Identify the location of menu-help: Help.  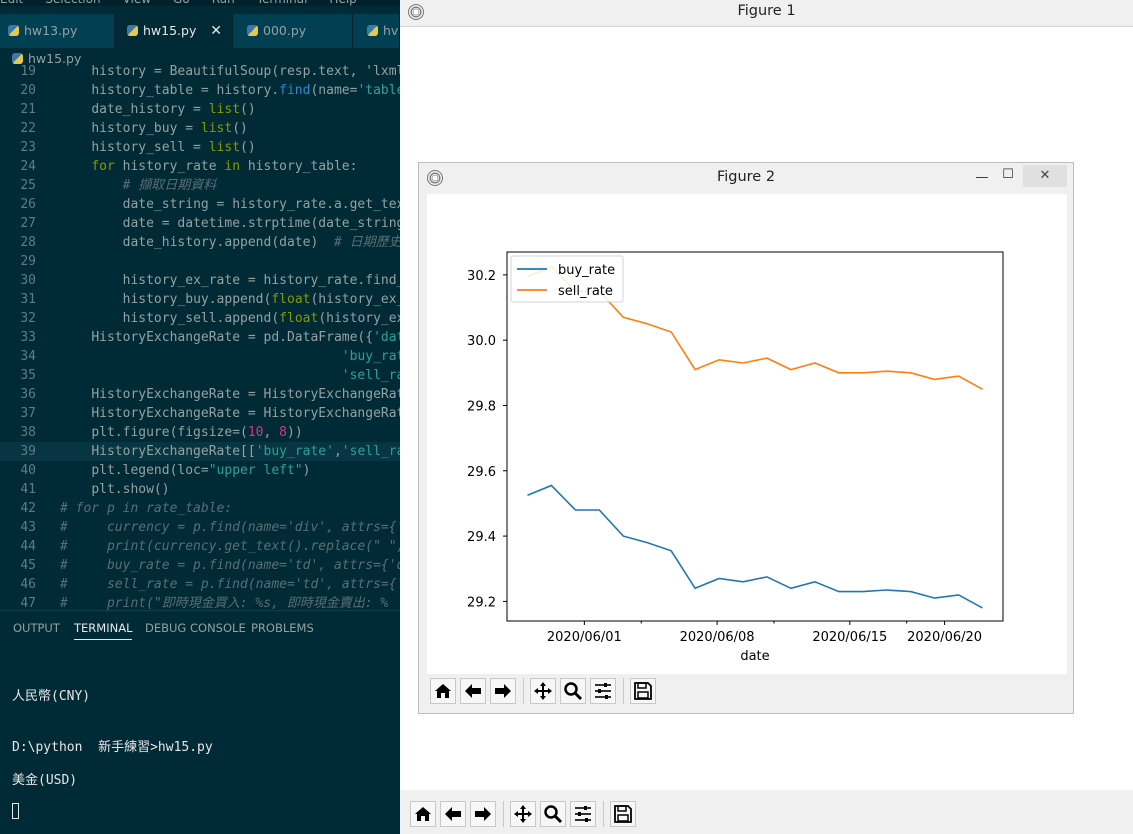
(342, 3).